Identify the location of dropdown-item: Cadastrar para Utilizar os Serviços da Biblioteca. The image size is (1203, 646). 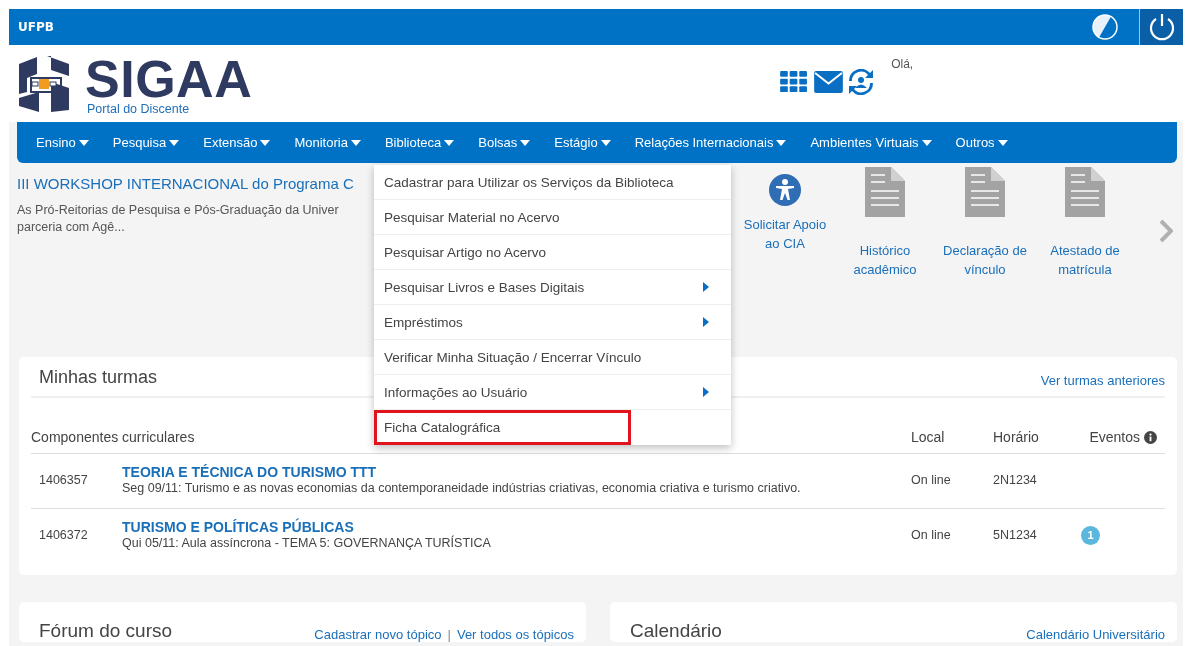
(552, 182).